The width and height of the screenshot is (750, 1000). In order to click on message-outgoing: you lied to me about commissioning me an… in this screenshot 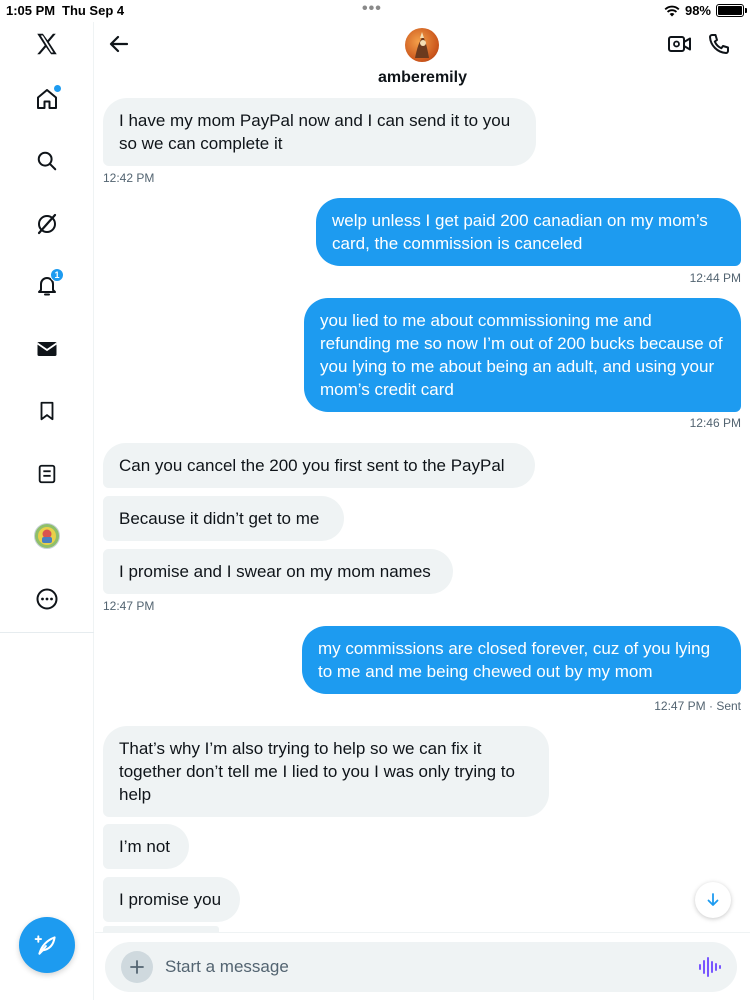, I will do `click(522, 355)`.